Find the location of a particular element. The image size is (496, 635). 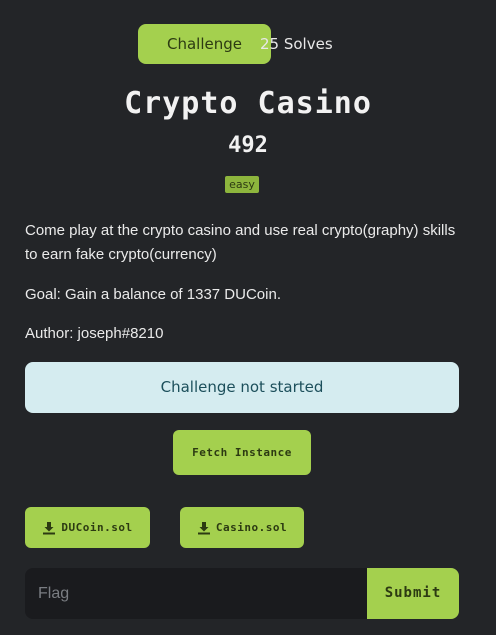

challenge-tabs: Challenge 25 Solves is located at coordinates (248, 44).